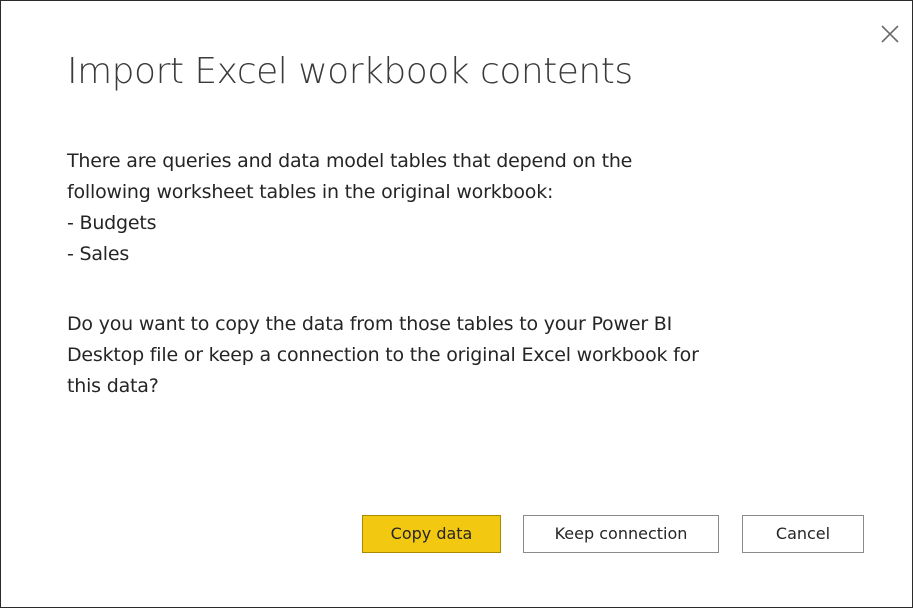 The width and height of the screenshot is (913, 608). I want to click on close-icon, so click(890, 34).